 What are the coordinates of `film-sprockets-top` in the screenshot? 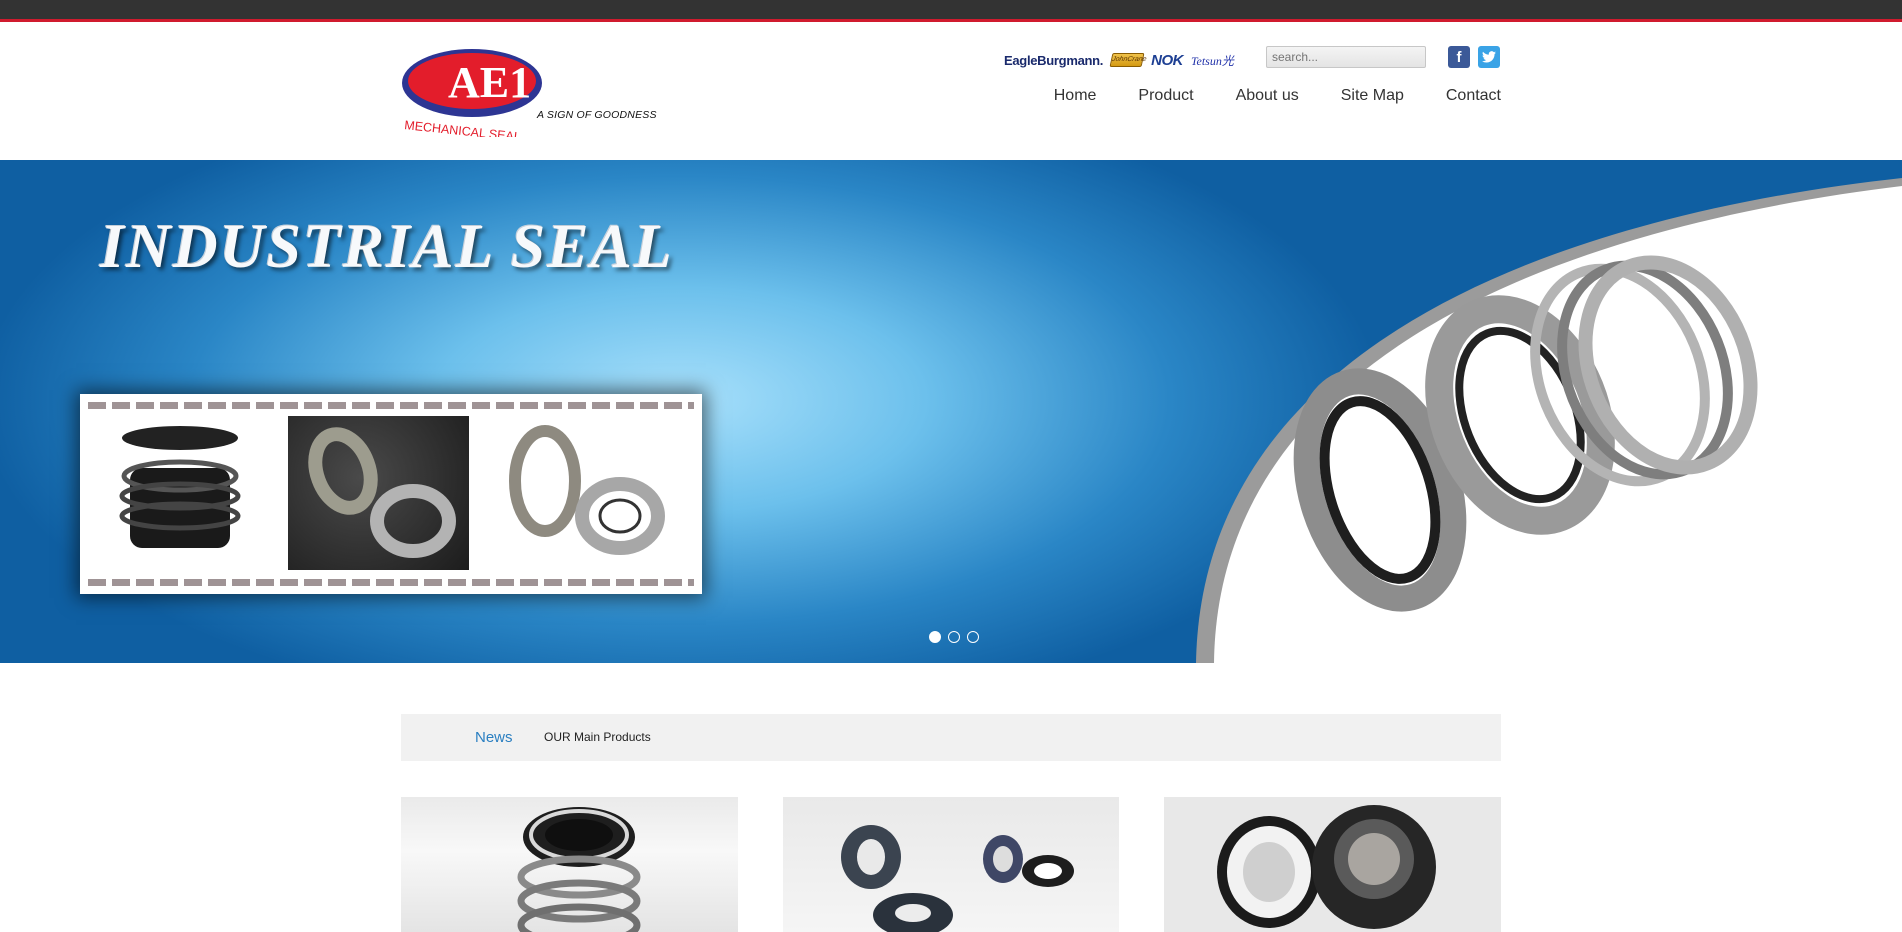 It's located at (391, 405).